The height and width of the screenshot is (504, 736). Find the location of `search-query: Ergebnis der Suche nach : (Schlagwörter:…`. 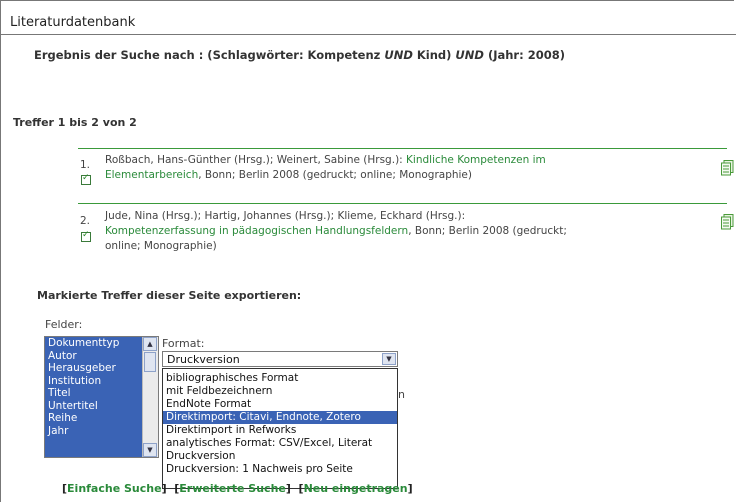

search-query: Ergebnis der Suche nach : (Schlagwörter:… is located at coordinates (299, 55).